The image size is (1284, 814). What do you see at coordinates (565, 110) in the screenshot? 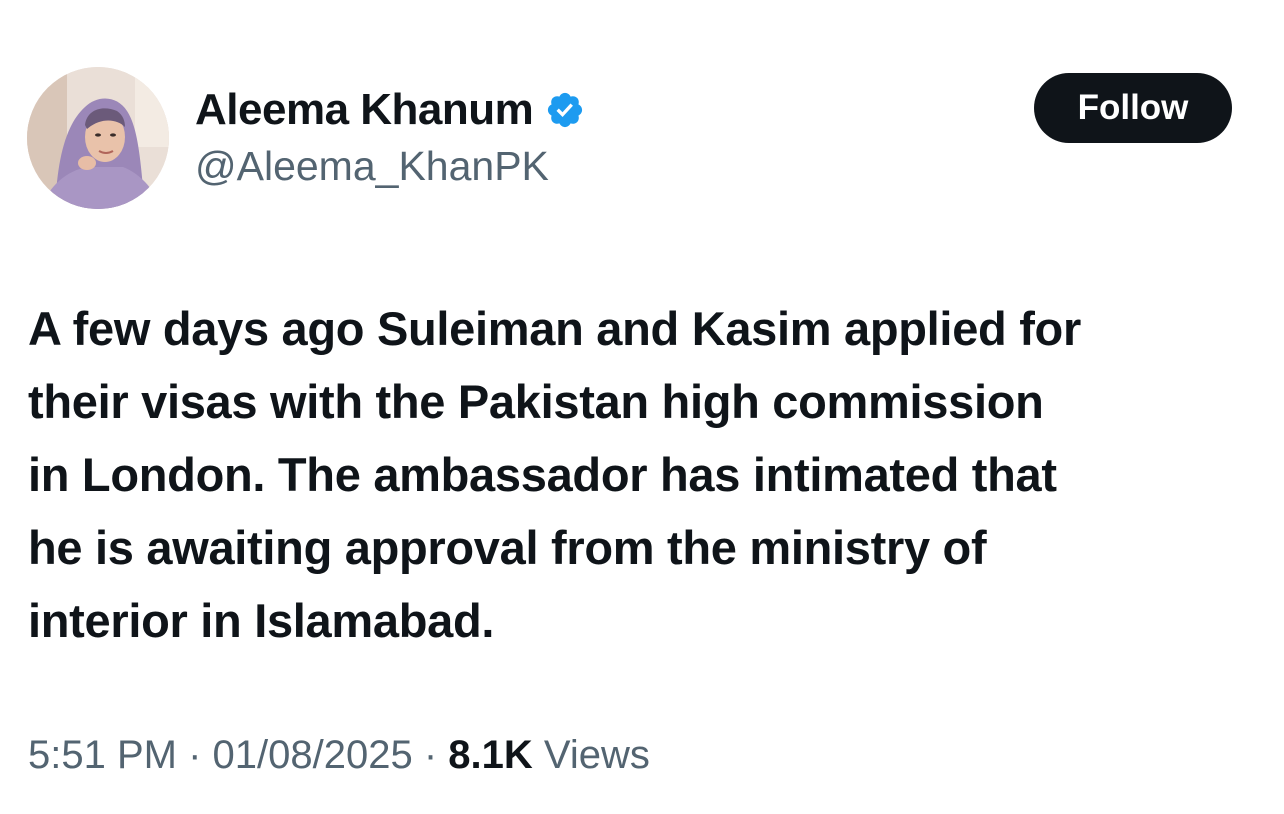
I see `verified-badge-icon` at bounding box center [565, 110].